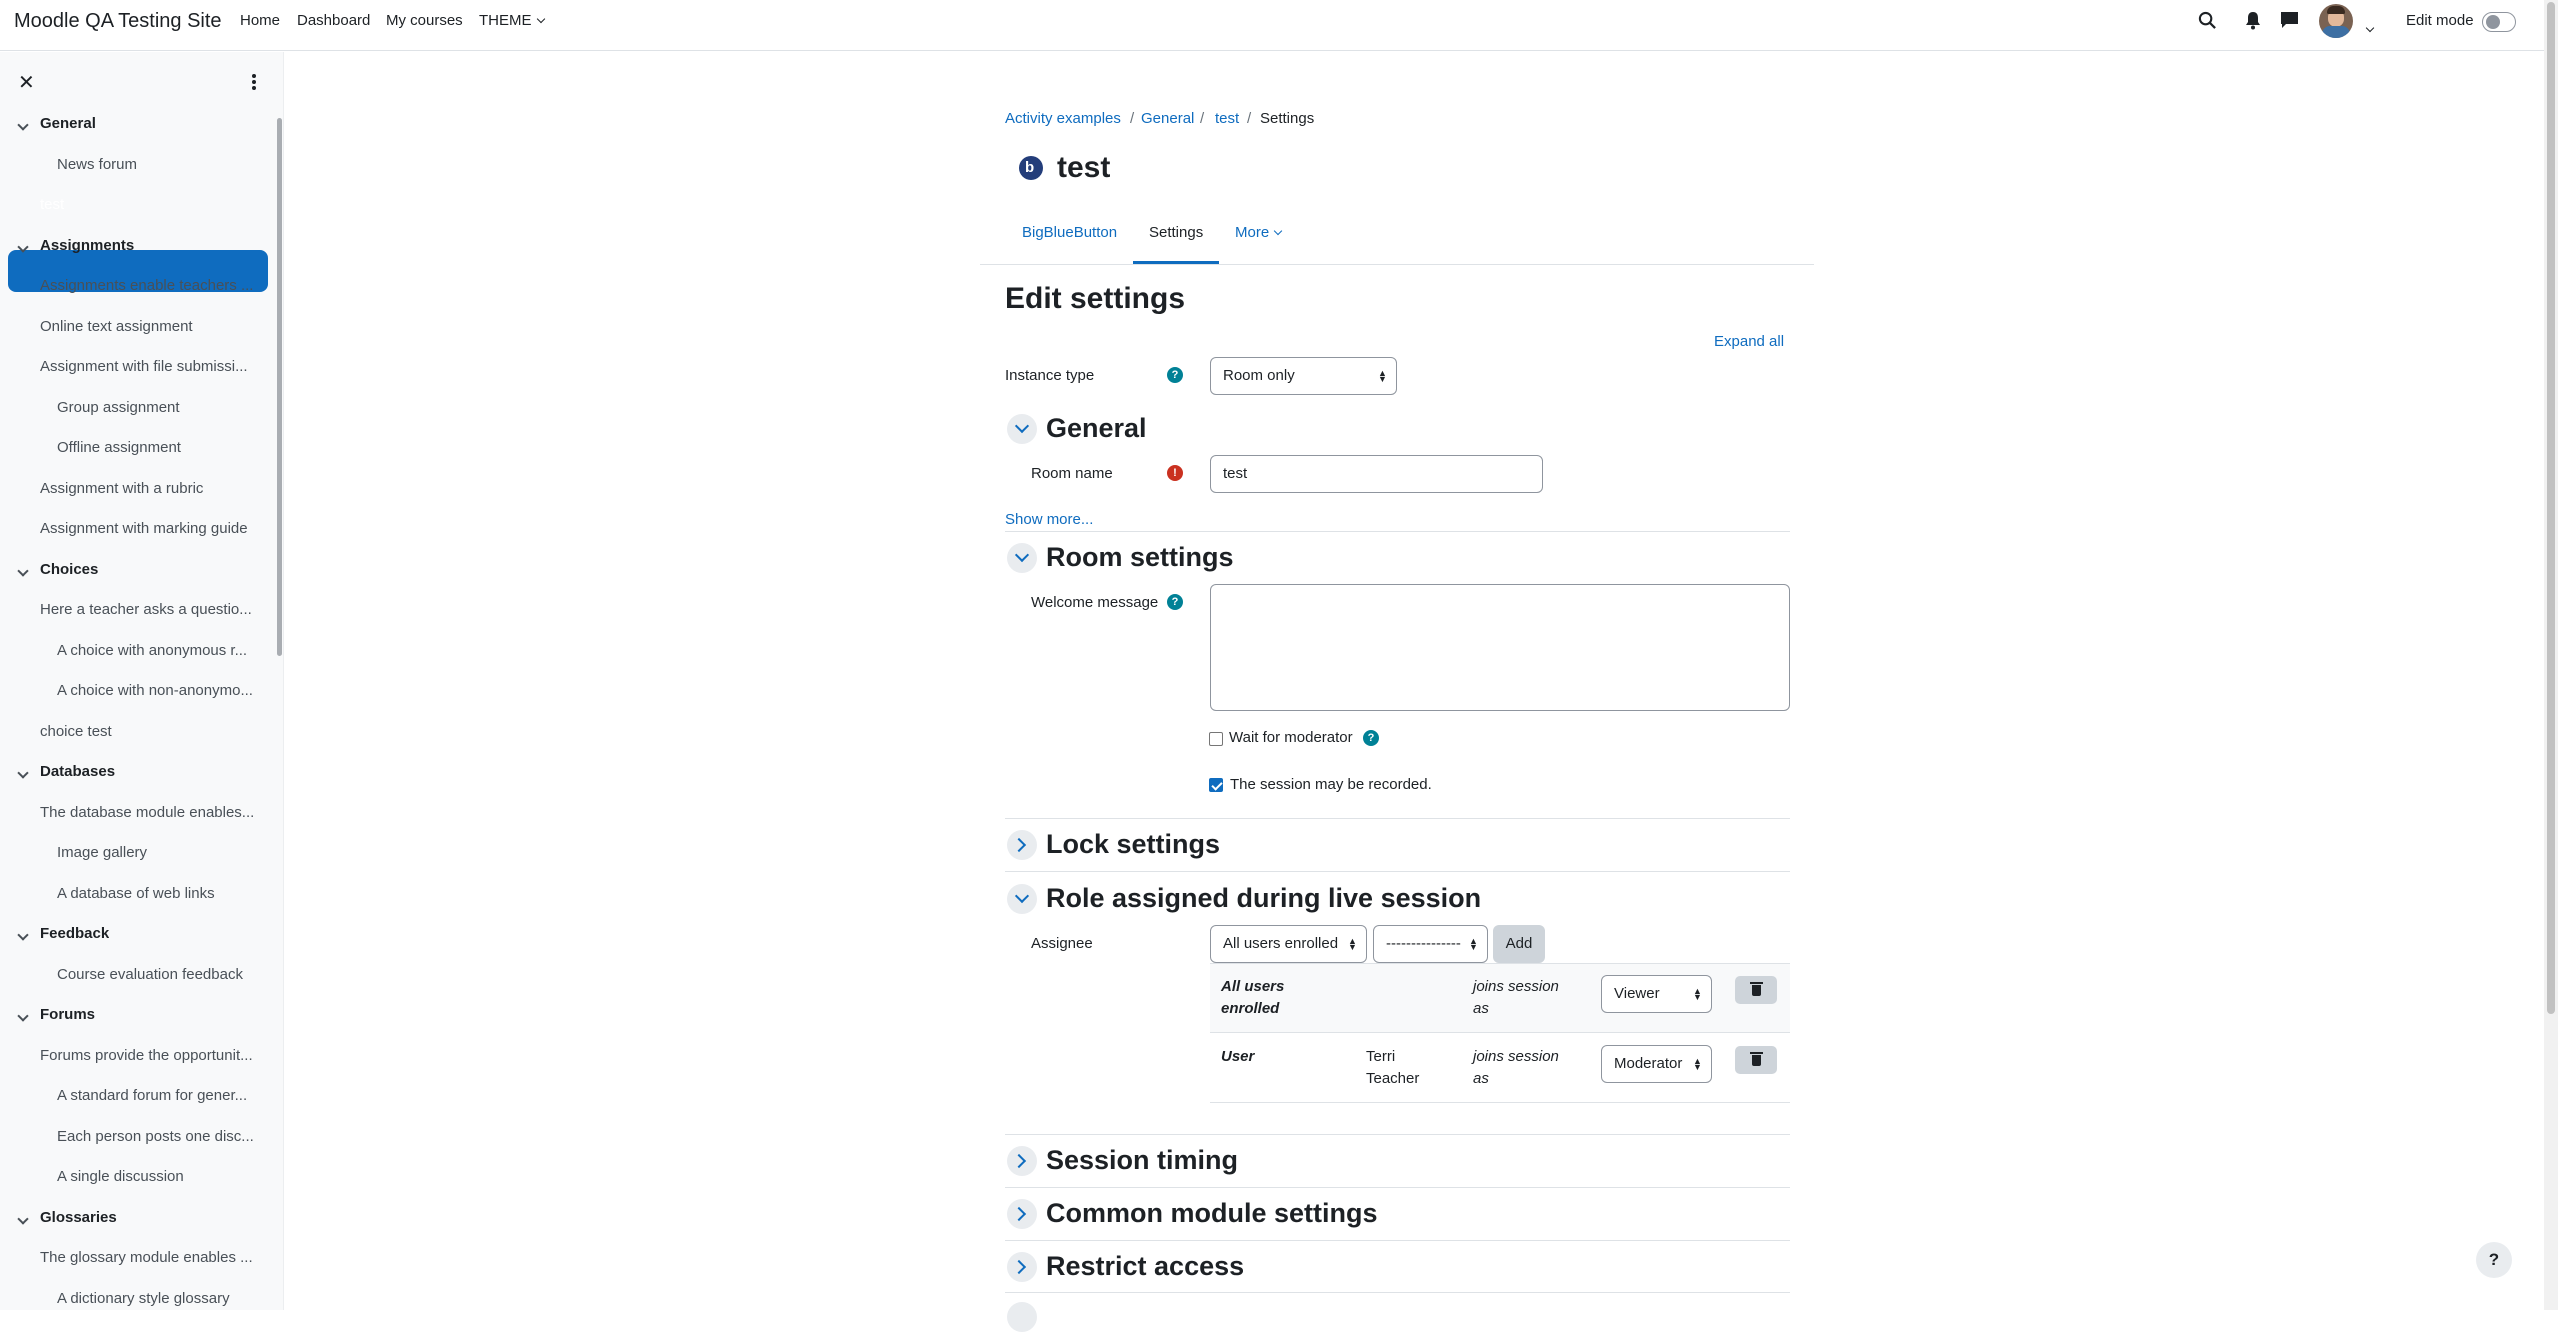  I want to click on room-name-input: test, so click(1376, 474).